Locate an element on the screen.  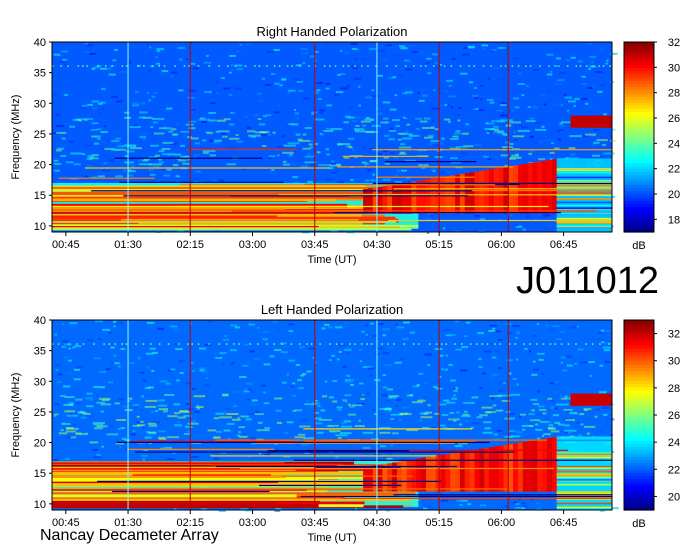
panel-title: Left Handed Polarization is located at coordinates (332, 309).